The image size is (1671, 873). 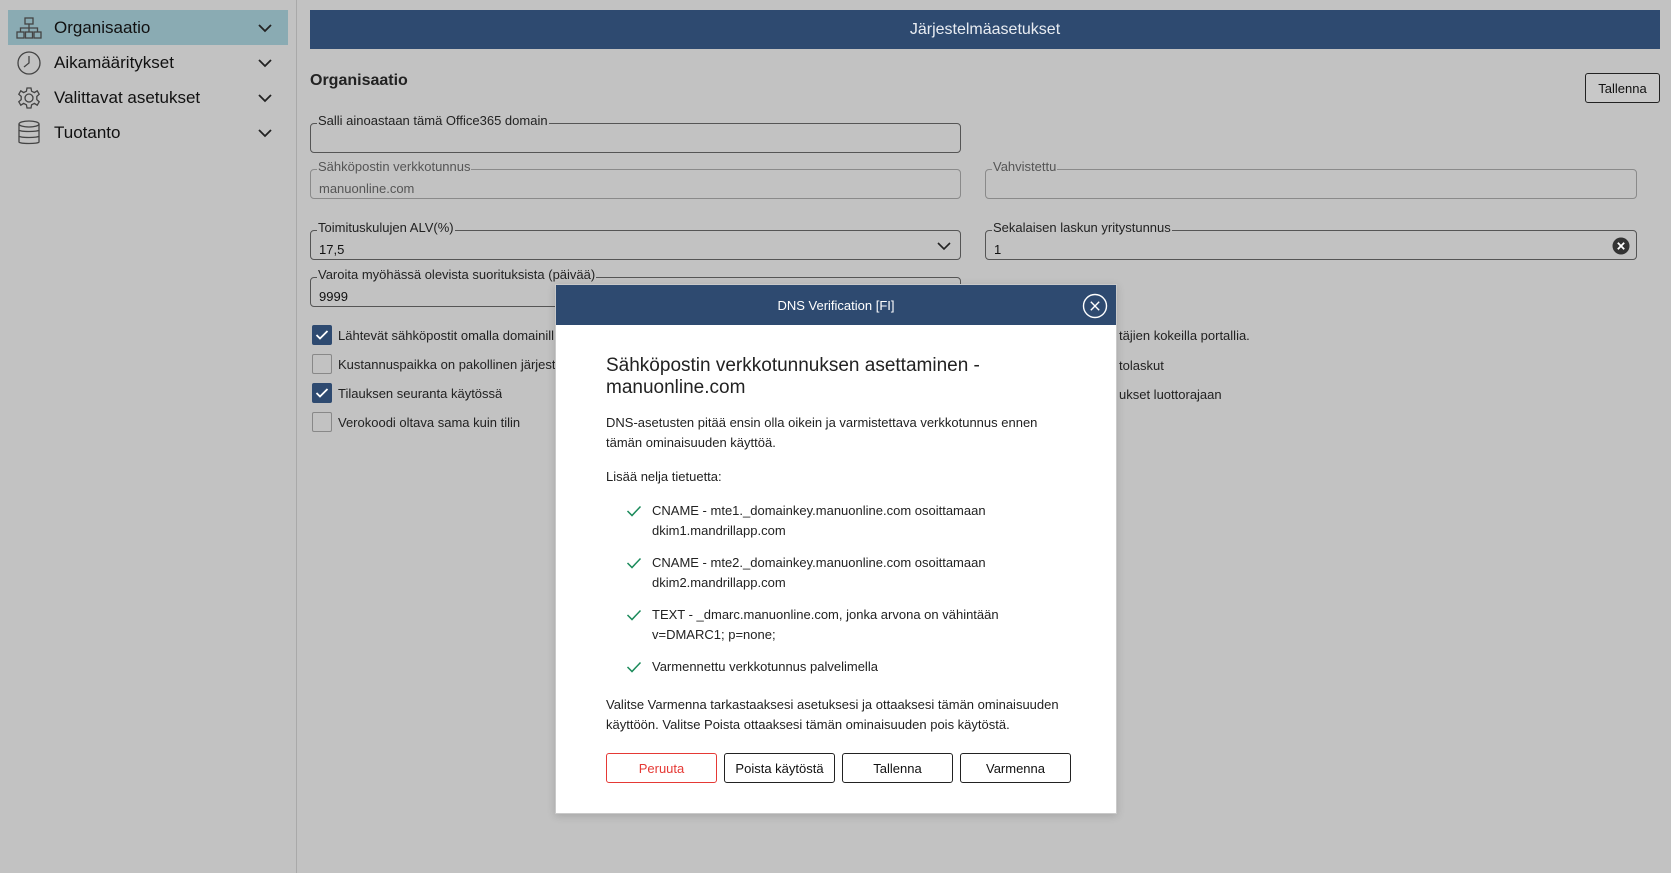 I want to click on page-header: Järjestelmäasetukset, so click(x=985, y=29).